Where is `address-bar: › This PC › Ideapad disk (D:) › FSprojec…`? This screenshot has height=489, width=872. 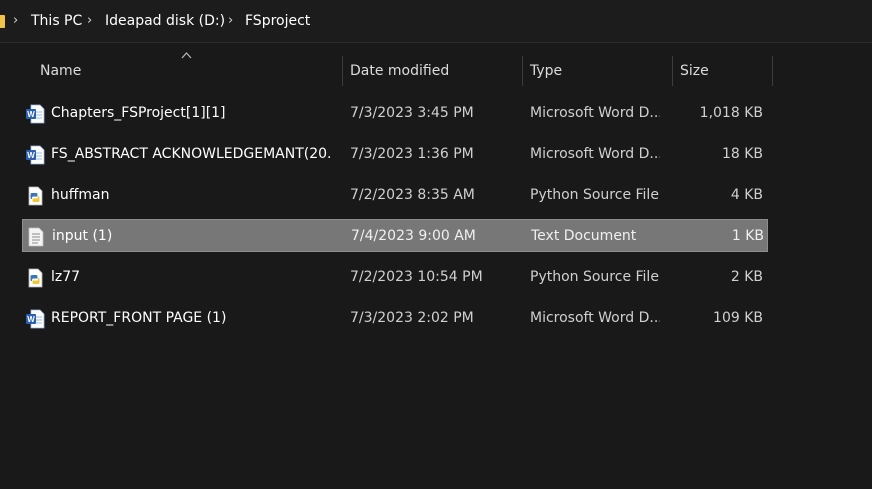
address-bar: › This PC › Ideapad disk (D:) › FSprojec… is located at coordinates (436, 21).